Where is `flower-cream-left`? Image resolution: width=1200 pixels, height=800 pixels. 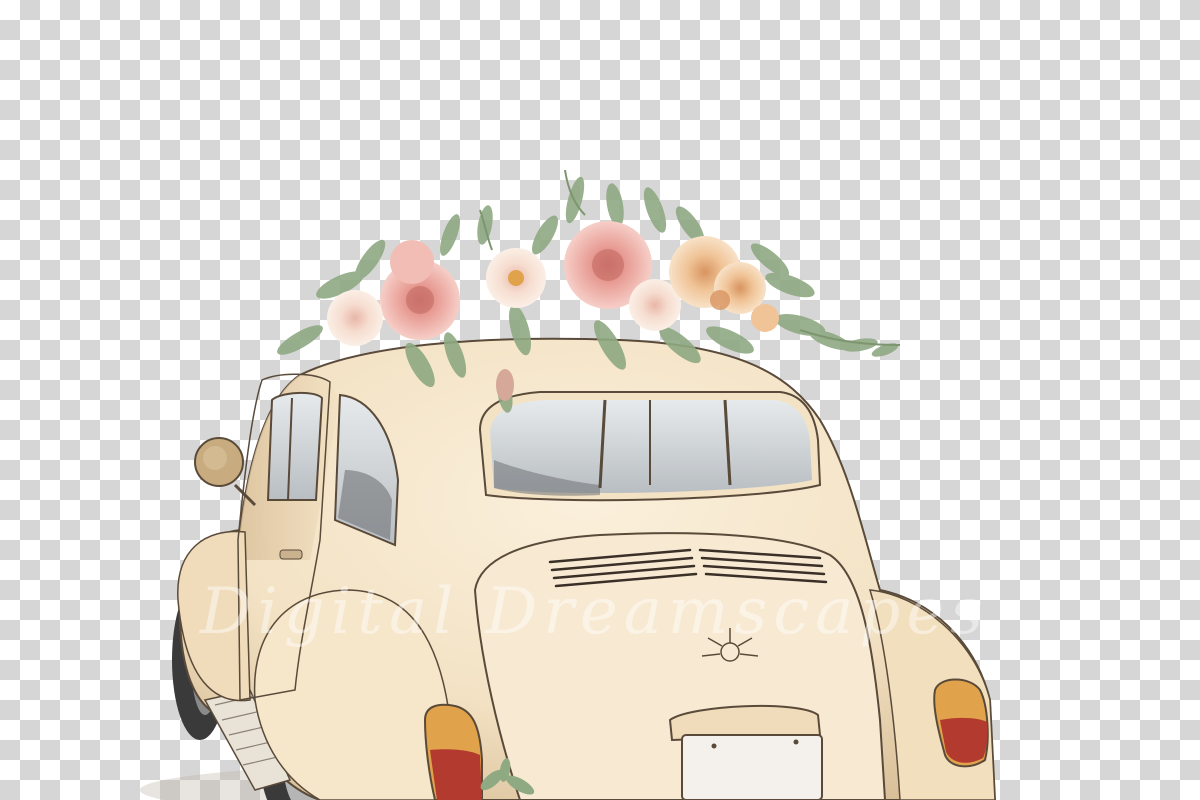 flower-cream-left is located at coordinates (355, 318).